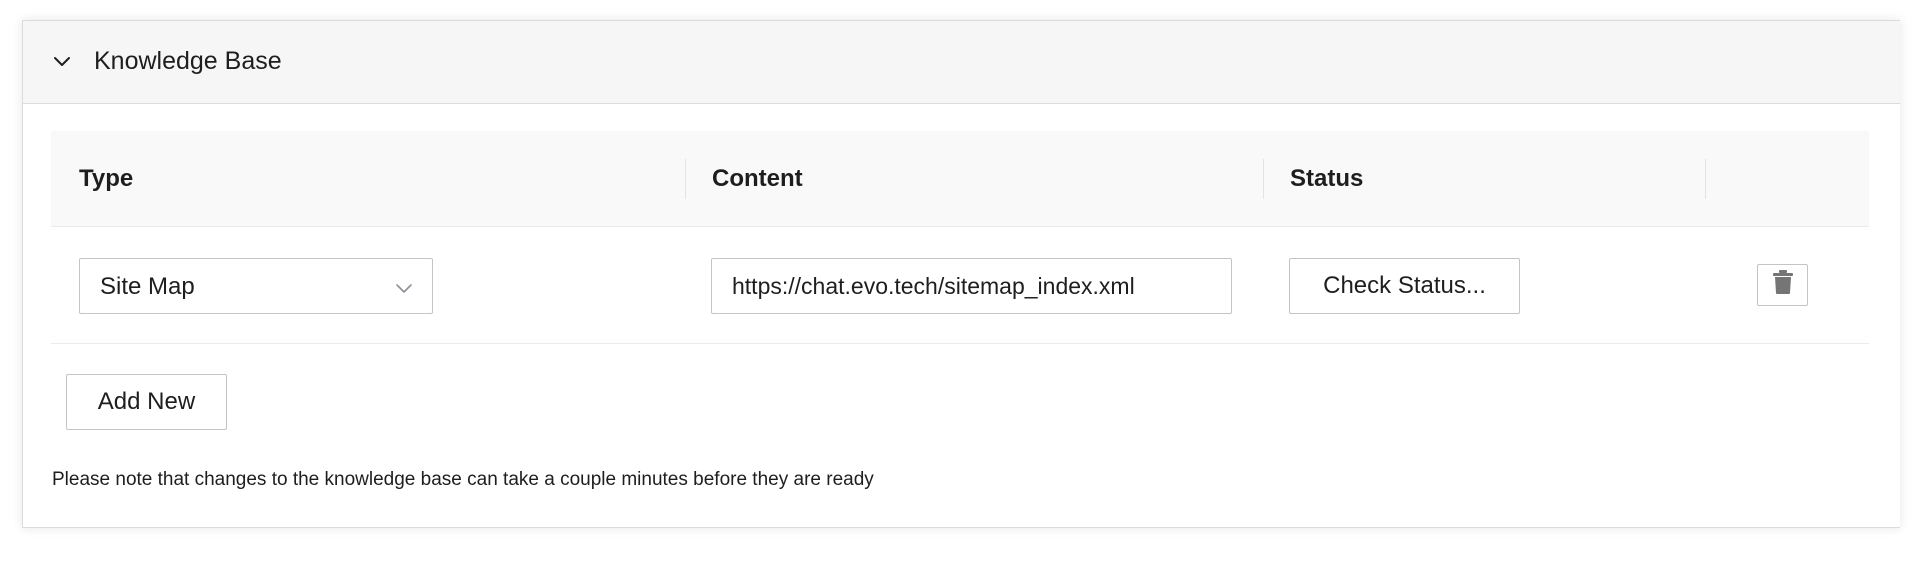 The width and height of the screenshot is (1920, 561). Describe the element at coordinates (961, 62) in the screenshot. I see `panel-header: Knowledge Base` at that location.